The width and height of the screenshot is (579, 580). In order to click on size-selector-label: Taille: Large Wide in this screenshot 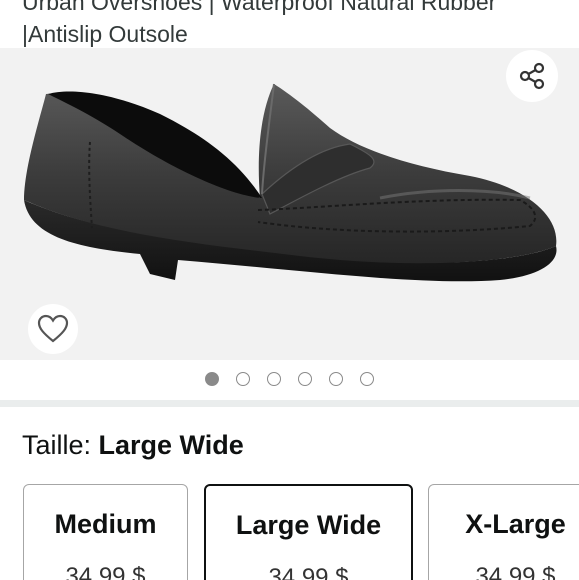, I will do `click(133, 445)`.